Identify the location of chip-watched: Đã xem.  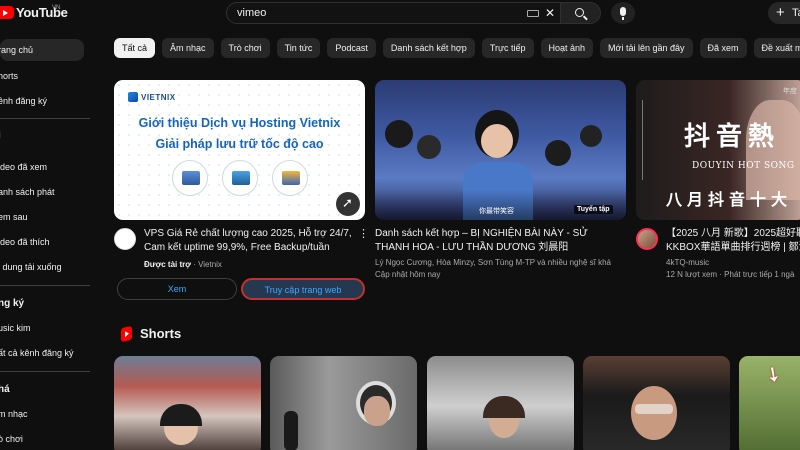
(723, 48).